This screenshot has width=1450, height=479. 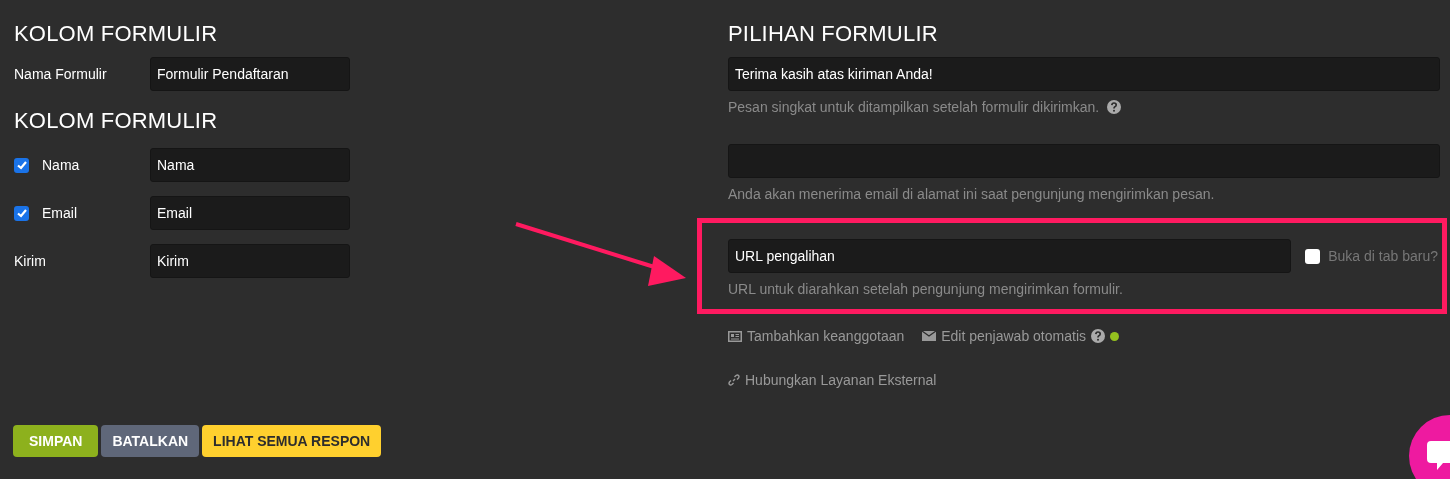 What do you see at coordinates (926, 289) in the screenshot?
I see `hint-text: URL untuk diarahkan setelah pengunjung mengirimkan formulir.` at bounding box center [926, 289].